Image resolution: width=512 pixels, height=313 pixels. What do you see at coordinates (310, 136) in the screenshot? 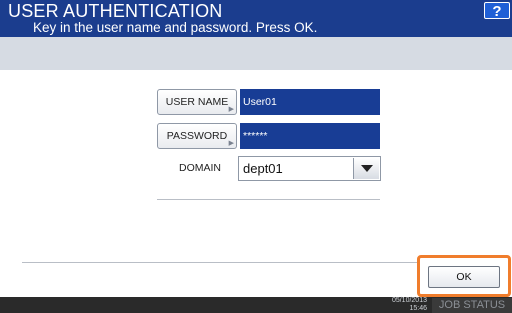
I see `password-field: ******` at bounding box center [310, 136].